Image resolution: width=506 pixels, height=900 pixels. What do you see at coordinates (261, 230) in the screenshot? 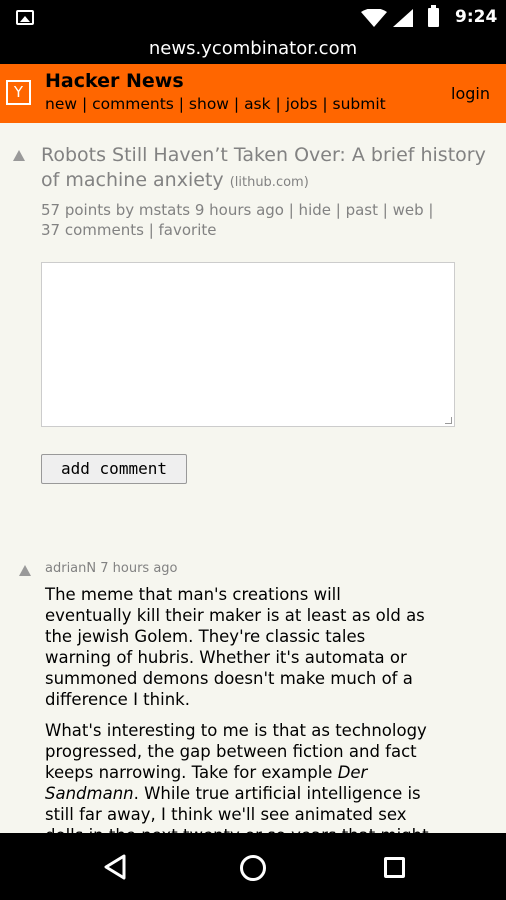
I see `story-subtext-line2: 37 comments | favorite` at bounding box center [261, 230].